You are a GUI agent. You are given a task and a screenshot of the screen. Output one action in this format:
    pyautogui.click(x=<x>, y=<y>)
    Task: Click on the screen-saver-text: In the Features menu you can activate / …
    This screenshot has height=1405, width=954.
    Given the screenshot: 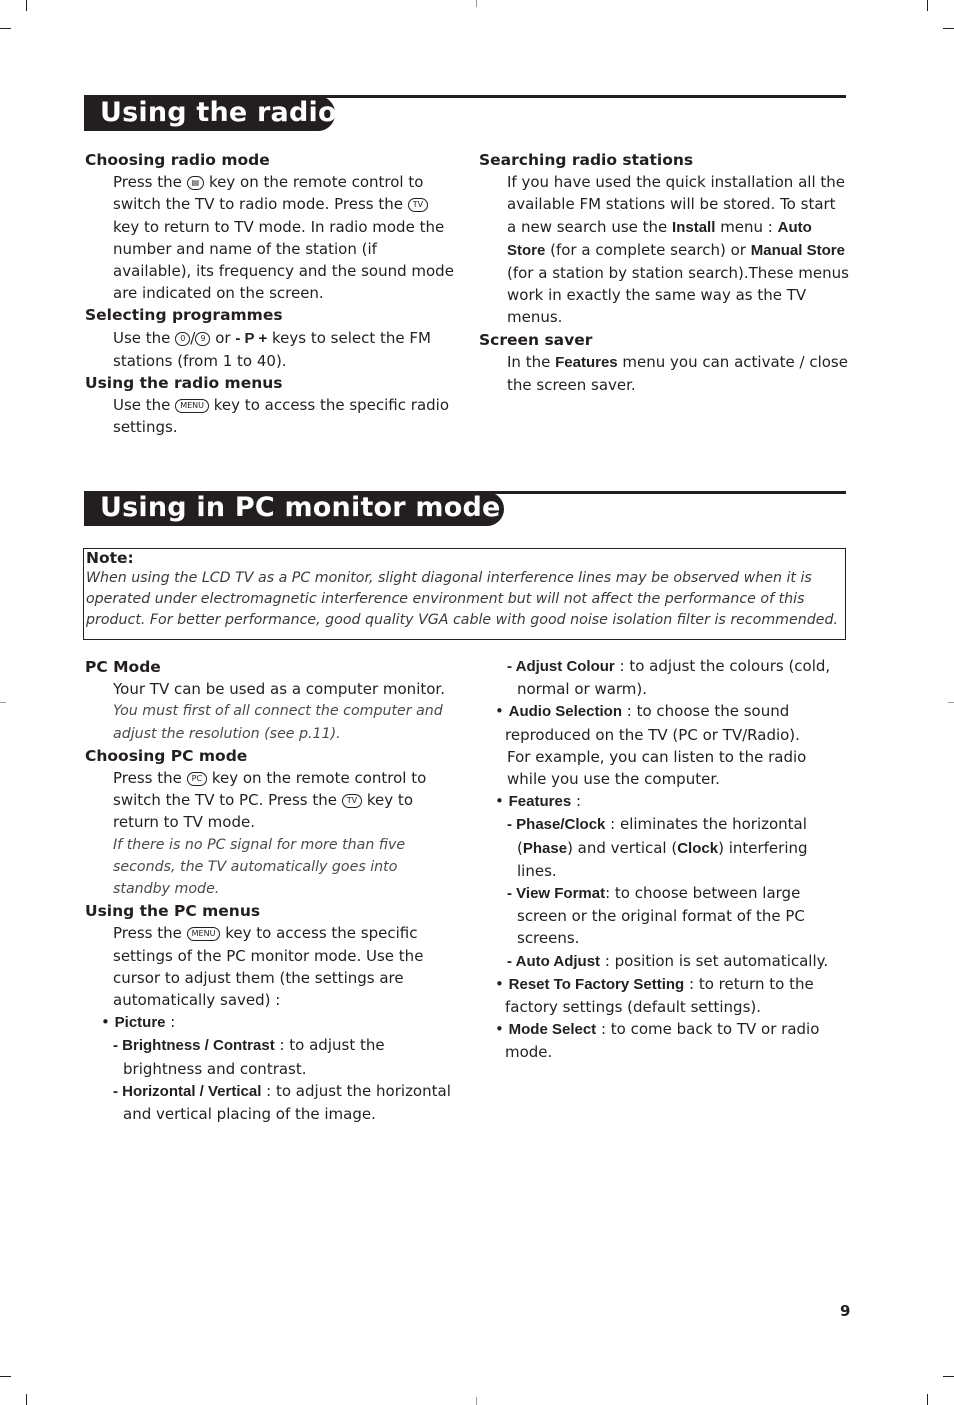 What is the action you would take?
    pyautogui.click(x=677, y=373)
    